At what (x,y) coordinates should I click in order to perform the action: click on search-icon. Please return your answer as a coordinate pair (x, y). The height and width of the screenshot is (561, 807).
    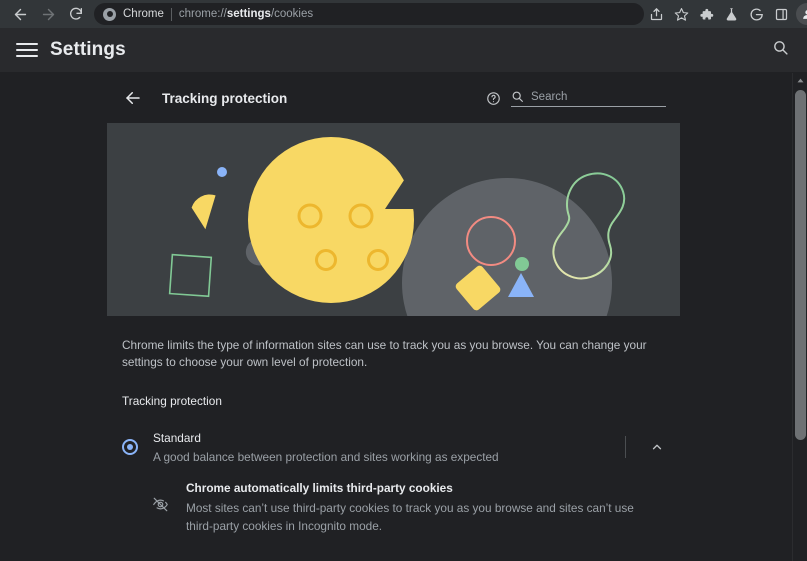
    Looking at the image, I should click on (517, 96).